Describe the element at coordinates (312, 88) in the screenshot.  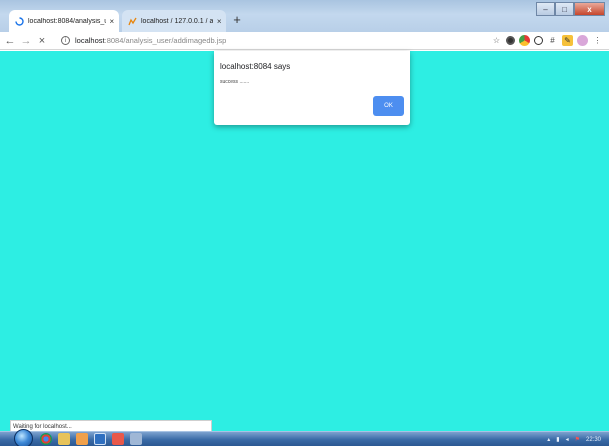
I see `alert-dialog: localhost:8084 says success ....... OK` at that location.